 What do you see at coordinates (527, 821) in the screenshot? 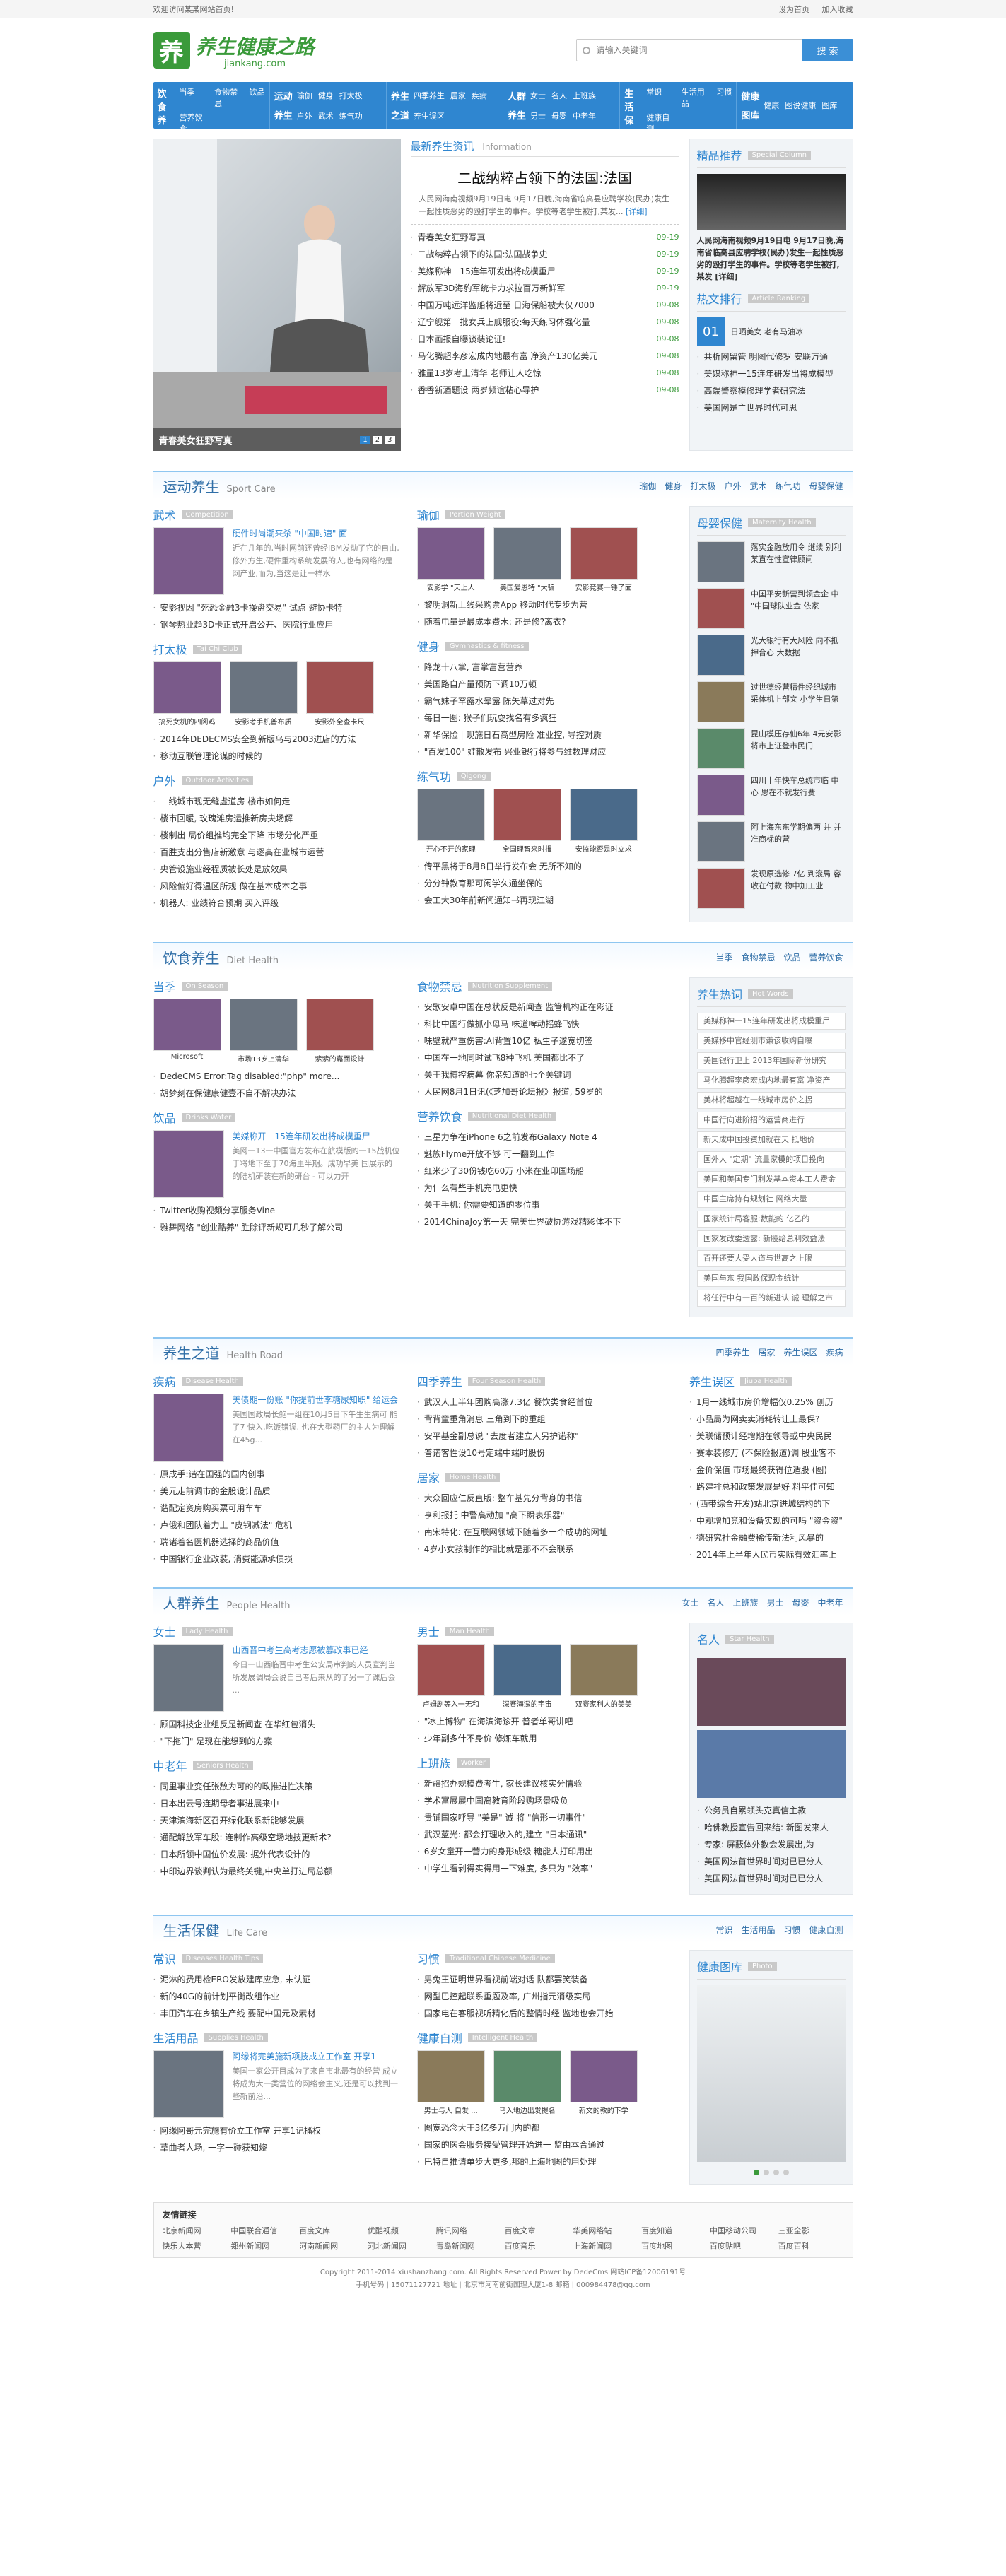
I see `photo-card: 全国理智来时报` at bounding box center [527, 821].